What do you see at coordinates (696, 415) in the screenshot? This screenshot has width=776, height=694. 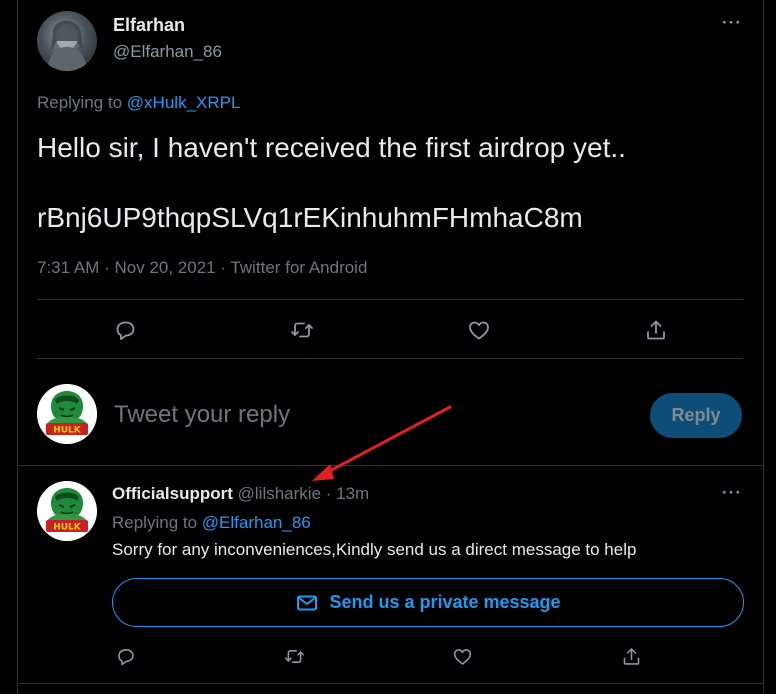 I see `reply-button: Reply` at bounding box center [696, 415].